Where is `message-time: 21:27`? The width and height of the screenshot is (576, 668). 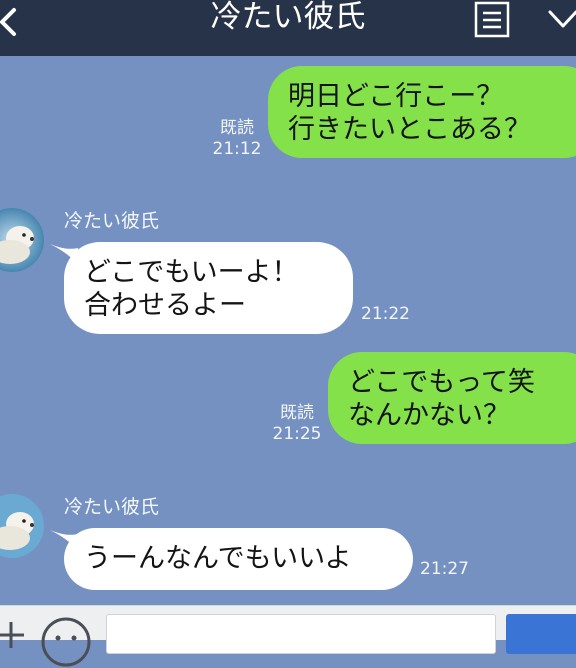 message-time: 21:27 is located at coordinates (444, 569).